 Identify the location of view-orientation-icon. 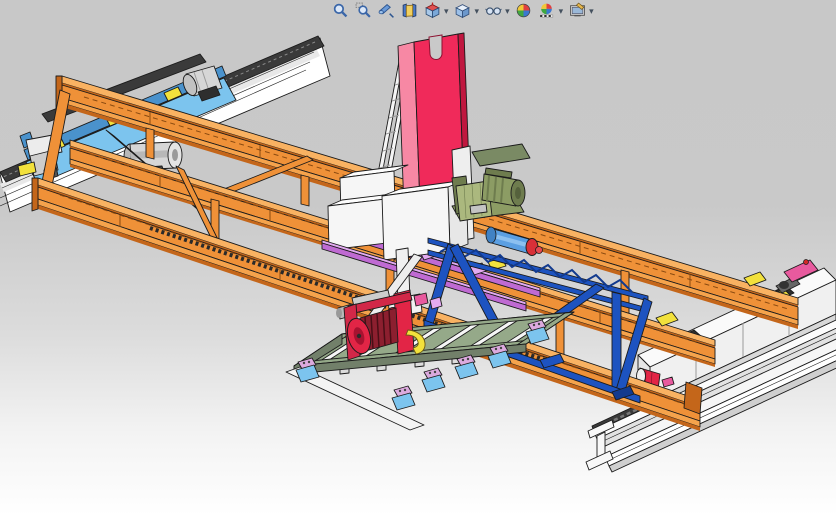
(463, 11).